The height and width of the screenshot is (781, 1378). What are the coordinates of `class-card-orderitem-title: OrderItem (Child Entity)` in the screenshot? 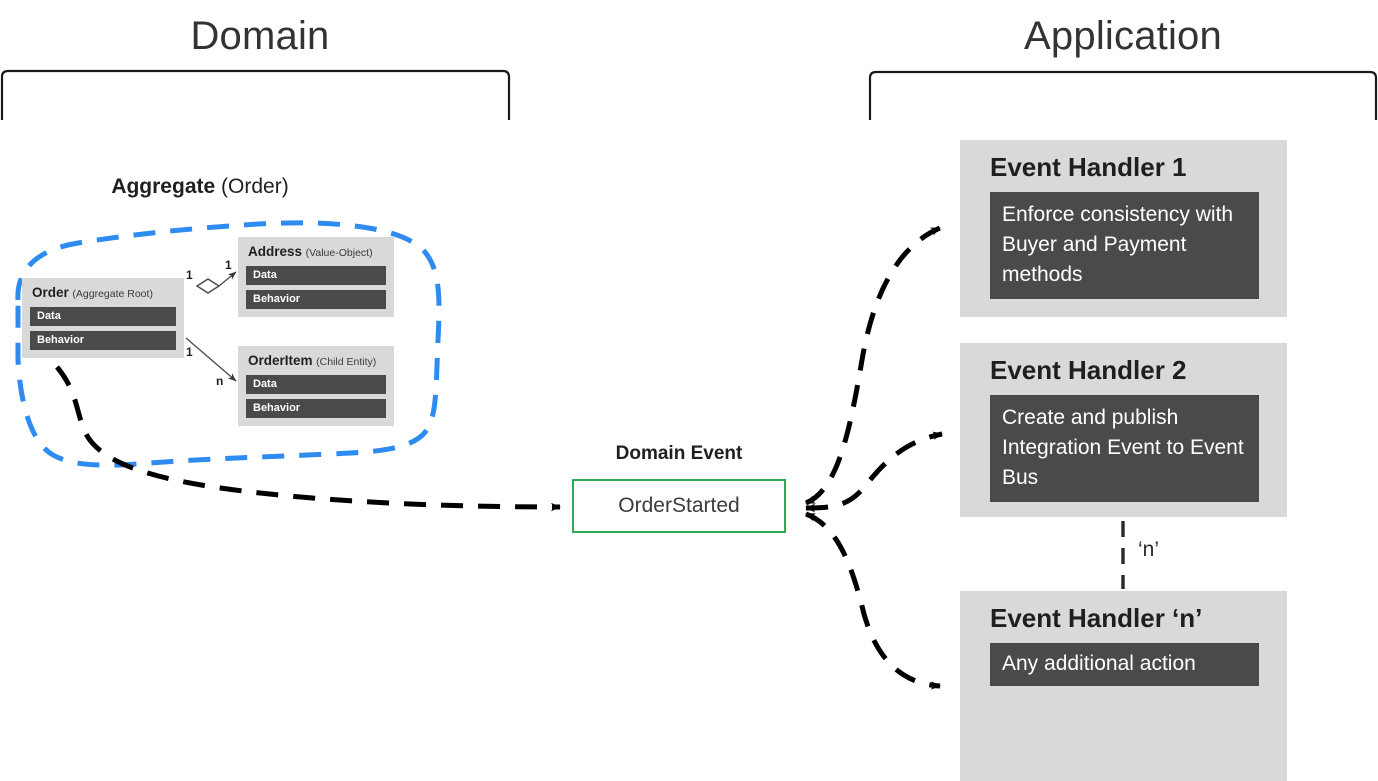 It's located at (317, 361).